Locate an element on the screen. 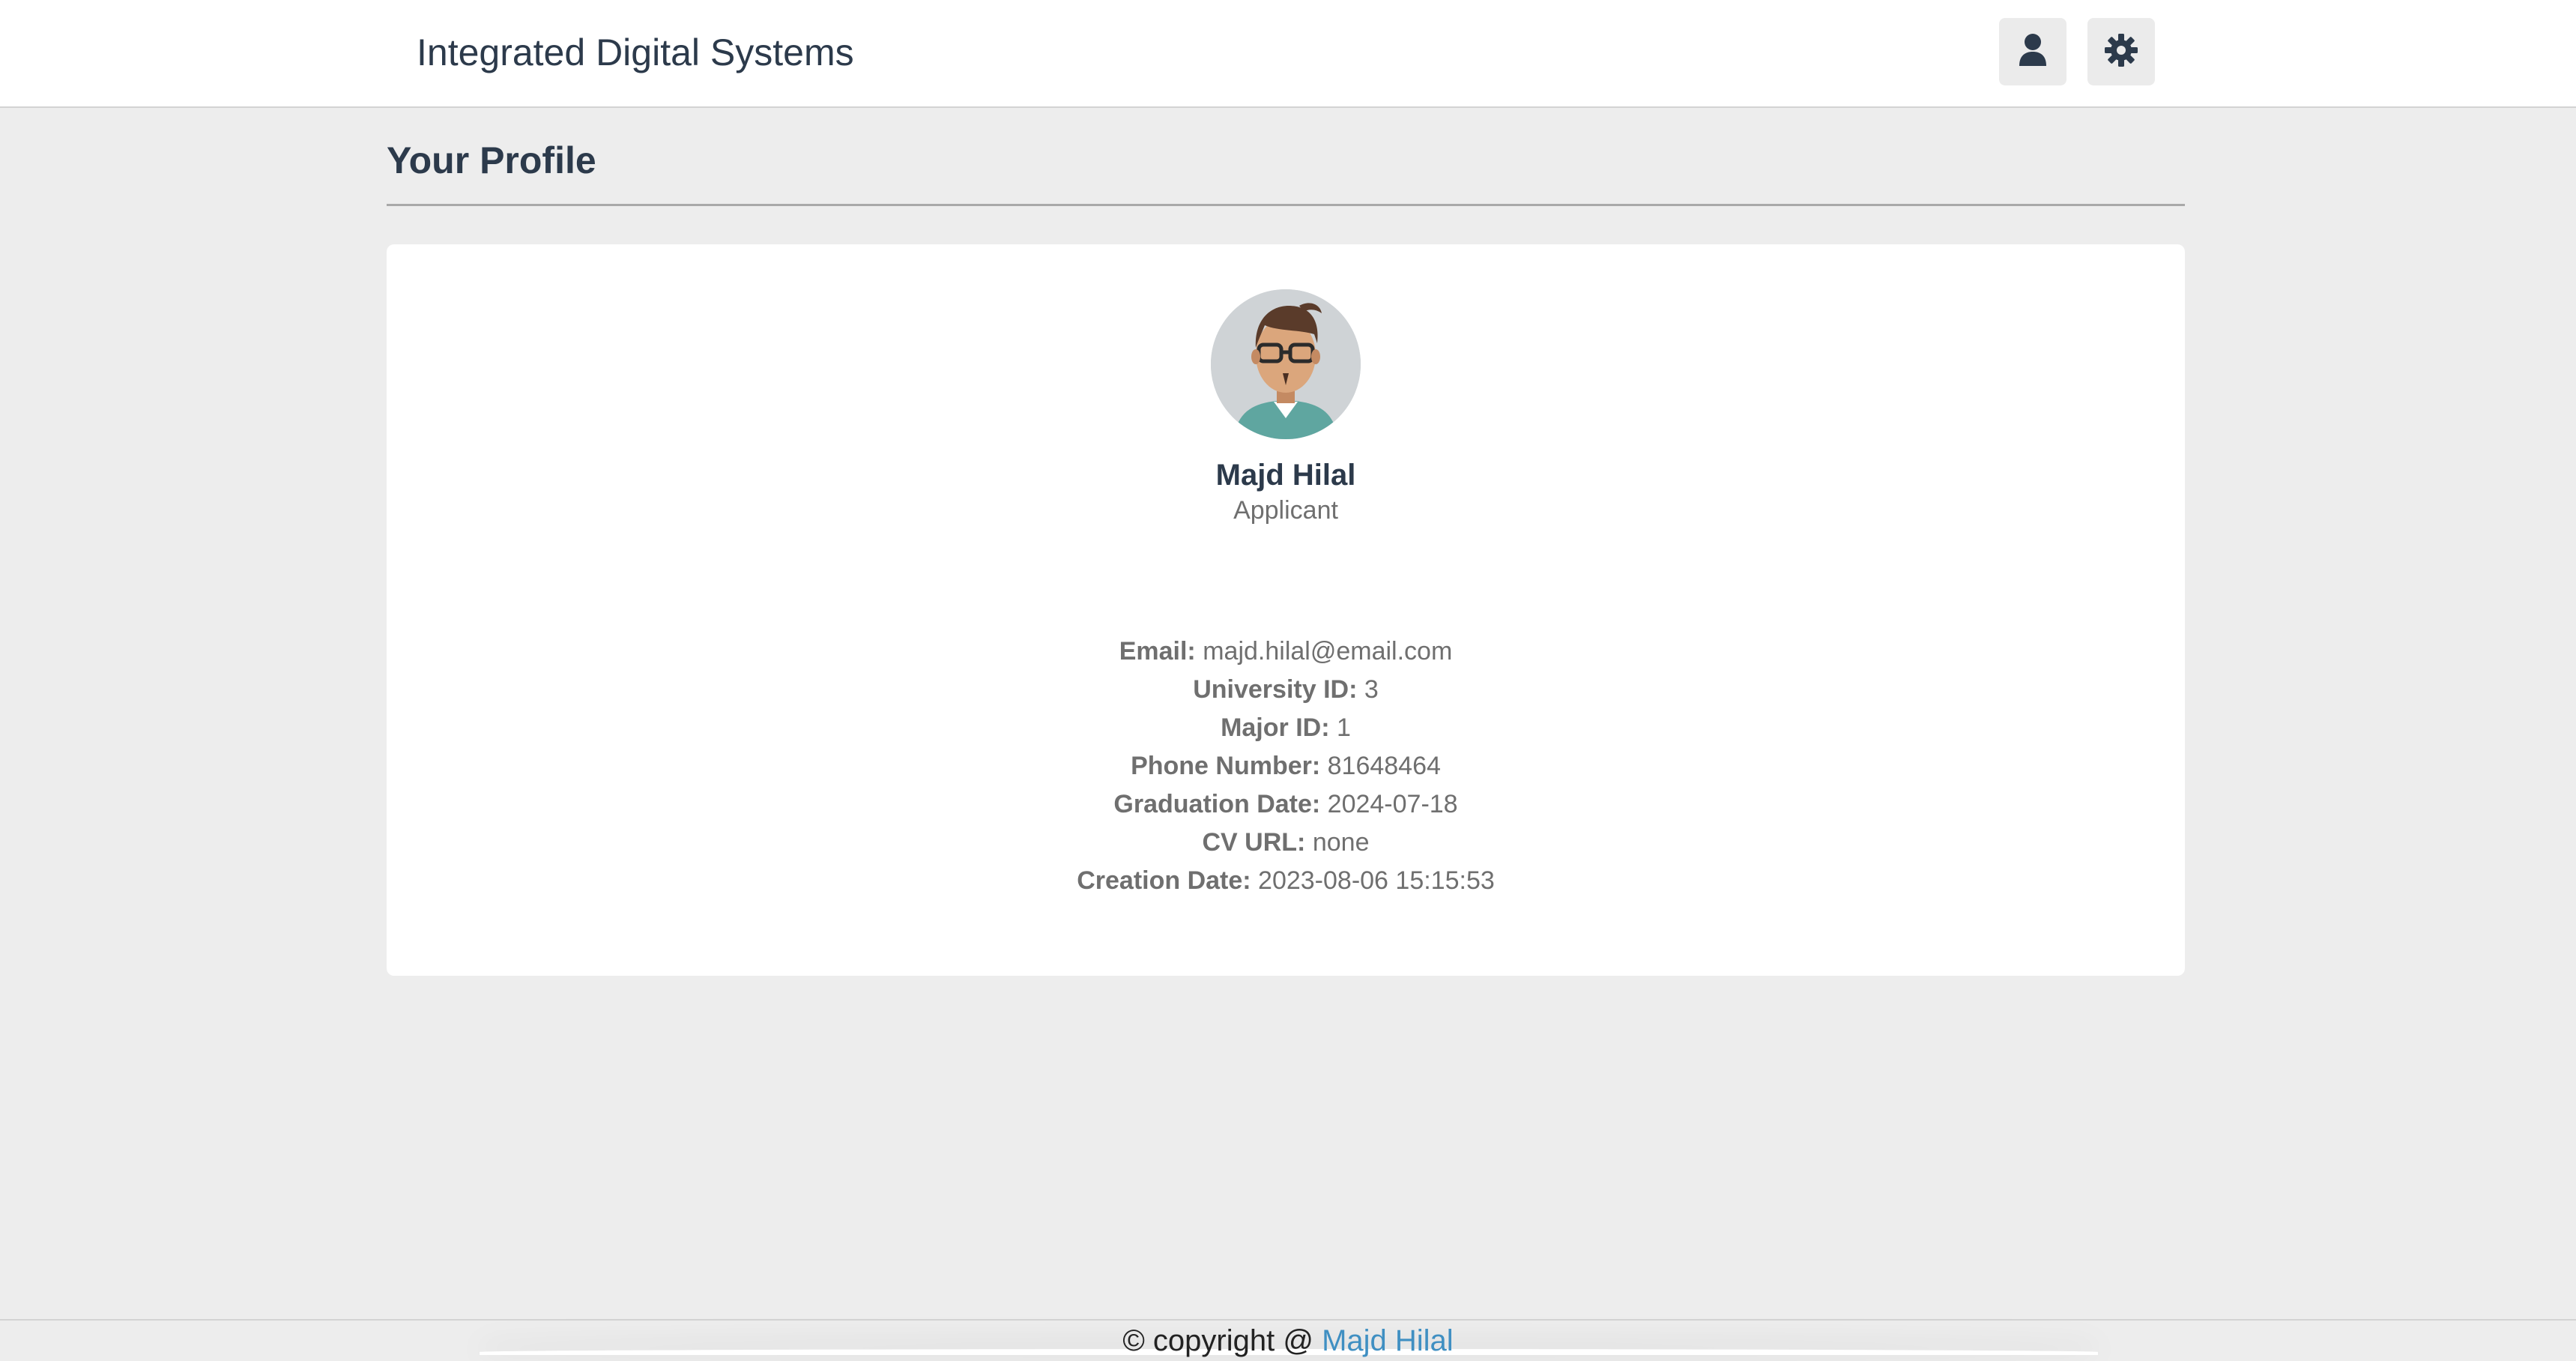 The image size is (2576, 1361). detail-graduation-date: Graduation Date: 2024-07-18 is located at coordinates (1285, 804).